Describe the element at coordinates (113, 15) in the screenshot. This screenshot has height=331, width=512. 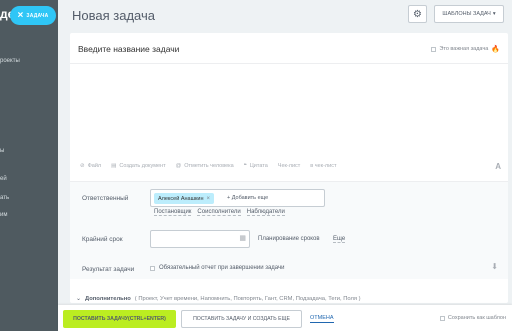
I see `page-title: Новая задача` at that location.